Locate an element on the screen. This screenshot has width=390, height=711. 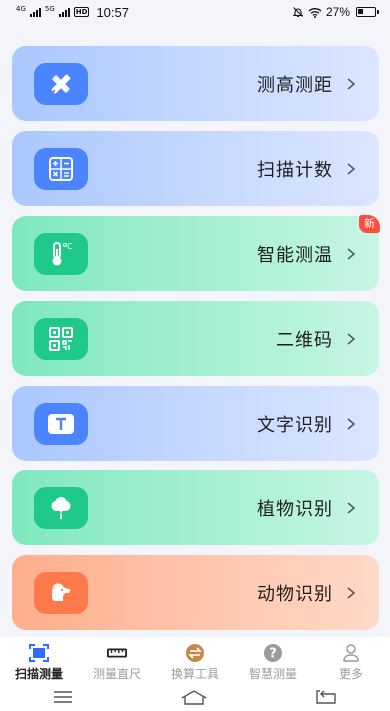
status-right: 27% is located at coordinates (335, 12).